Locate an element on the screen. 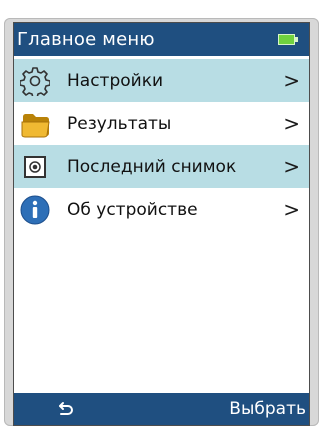 The width and height of the screenshot is (327, 430). bottom-action-bar: Выбрать is located at coordinates (161, 409).